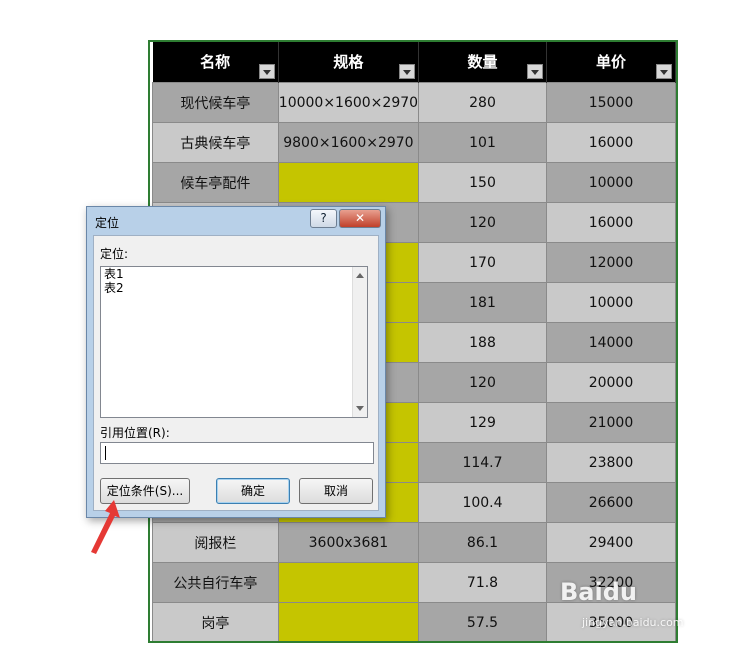 This screenshot has height=667, width=739. I want to click on red-arrow-icon, so click(105, 527).